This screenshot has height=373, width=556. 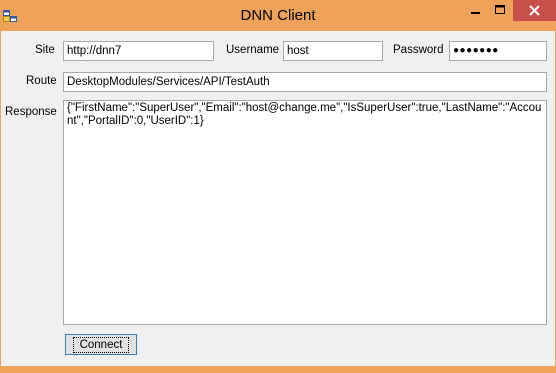 I want to click on password-label: Password, so click(x=418, y=50).